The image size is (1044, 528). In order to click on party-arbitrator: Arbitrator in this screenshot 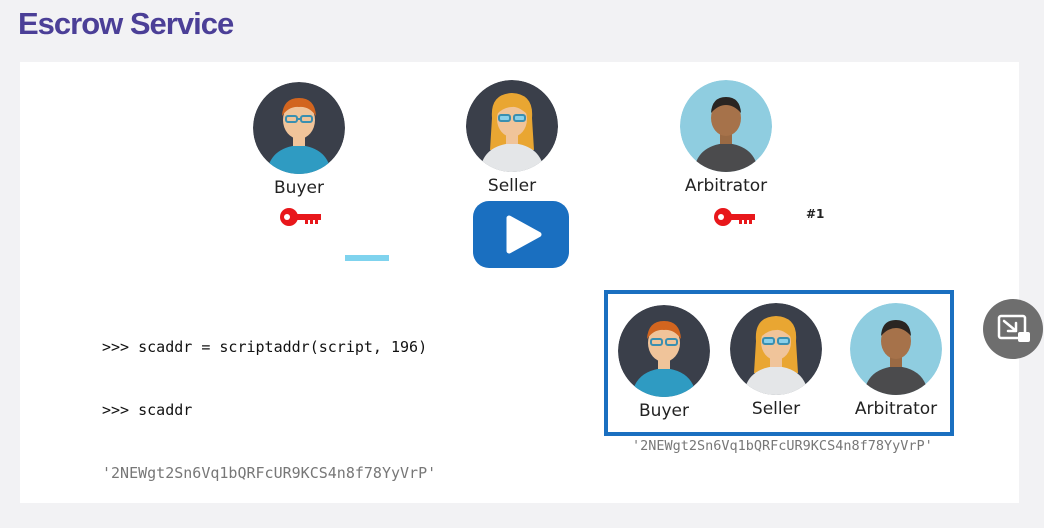, I will do `click(726, 138)`.